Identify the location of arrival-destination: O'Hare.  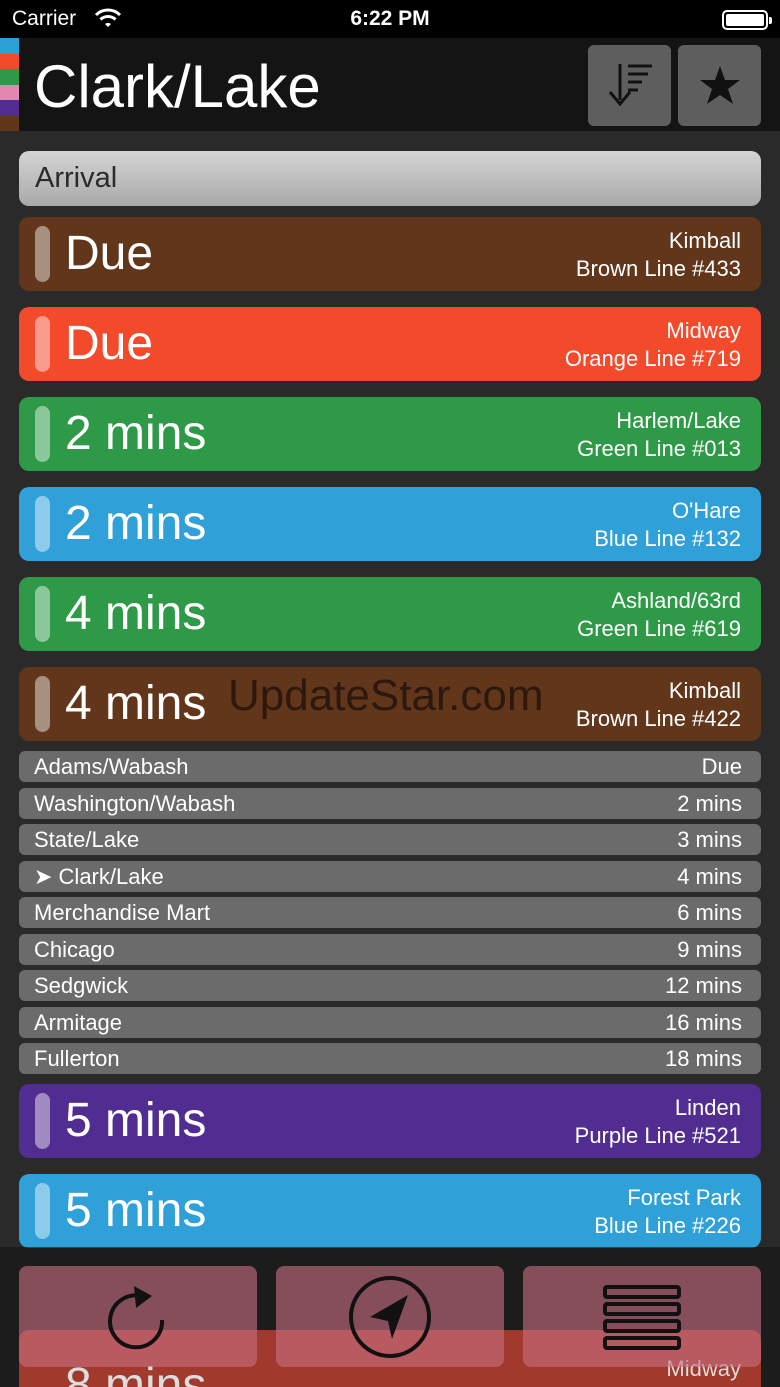
(706, 510).